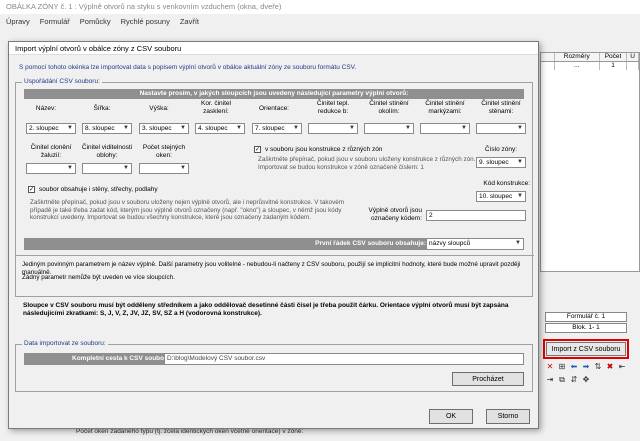 This screenshot has width=640, height=441. I want to click on table-header-u: U, so click(633, 57).